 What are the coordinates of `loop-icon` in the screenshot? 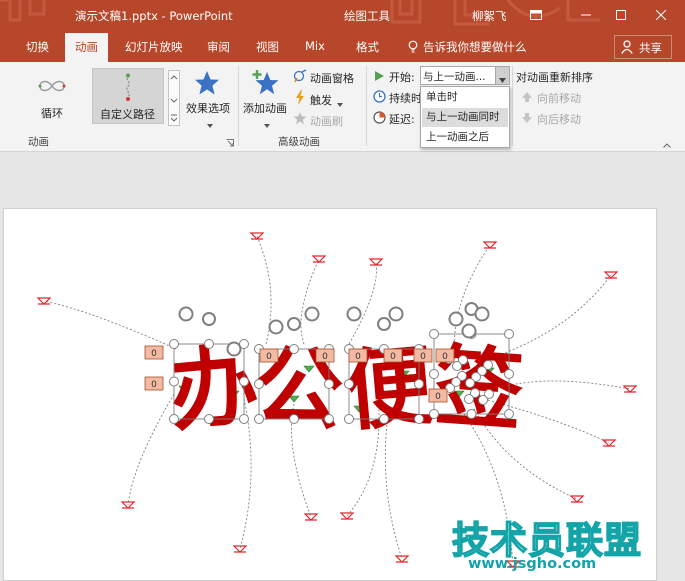 It's located at (52, 87).